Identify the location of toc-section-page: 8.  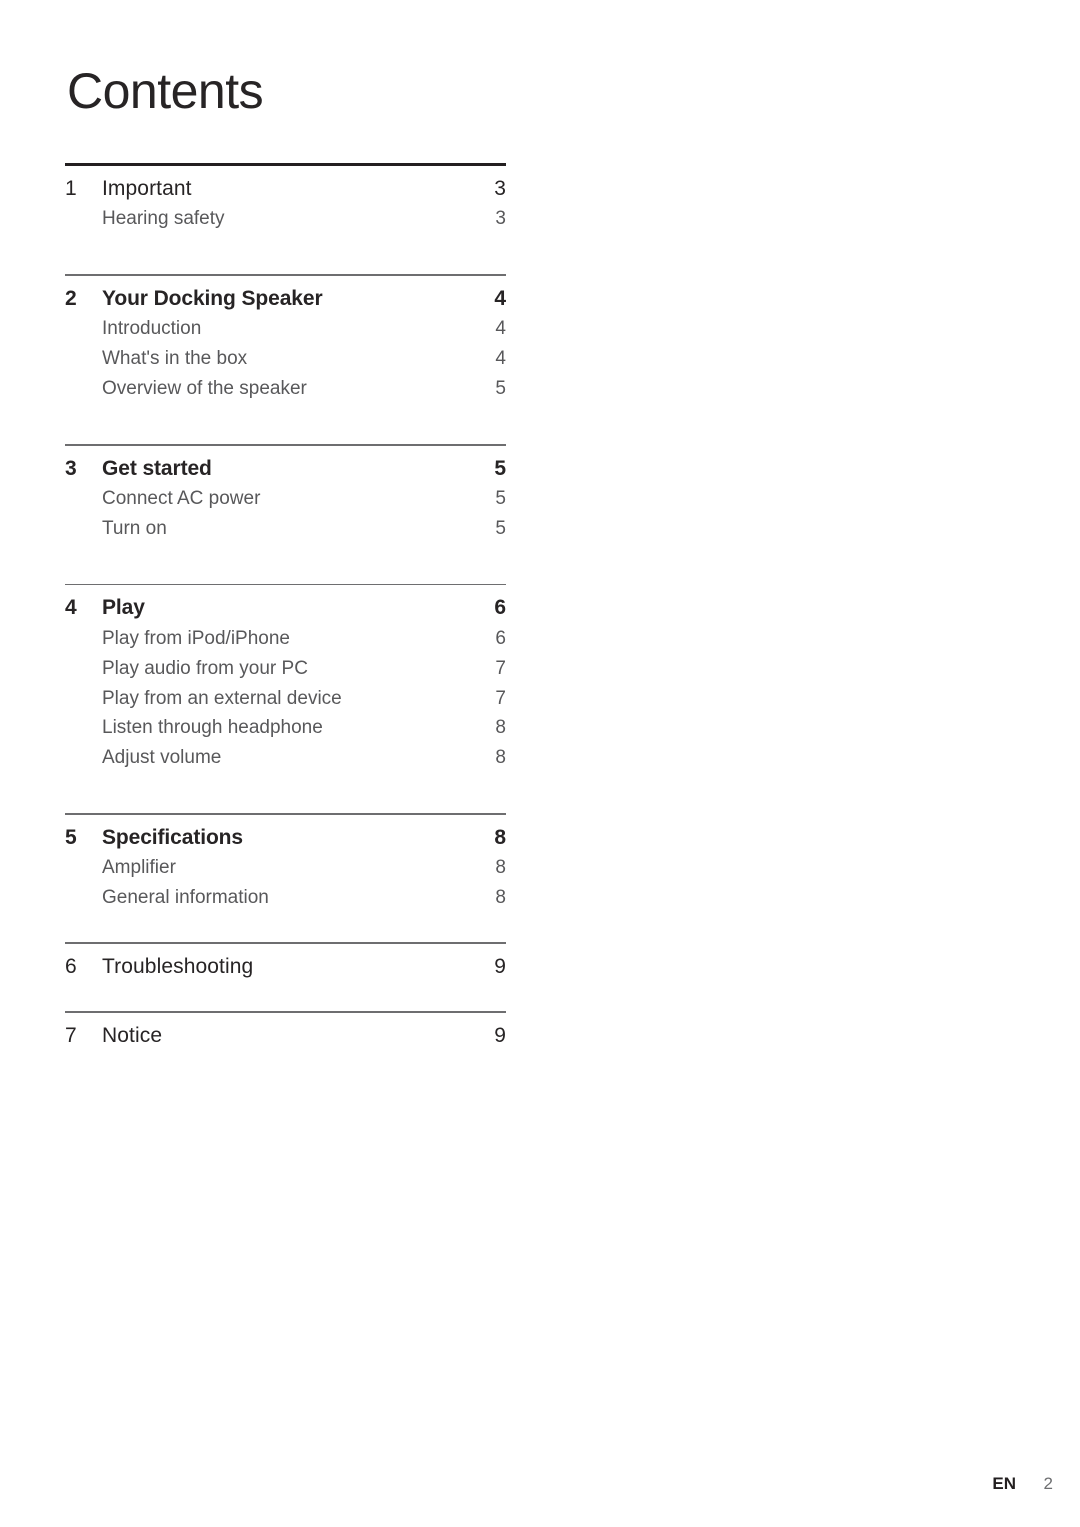
(500, 837).